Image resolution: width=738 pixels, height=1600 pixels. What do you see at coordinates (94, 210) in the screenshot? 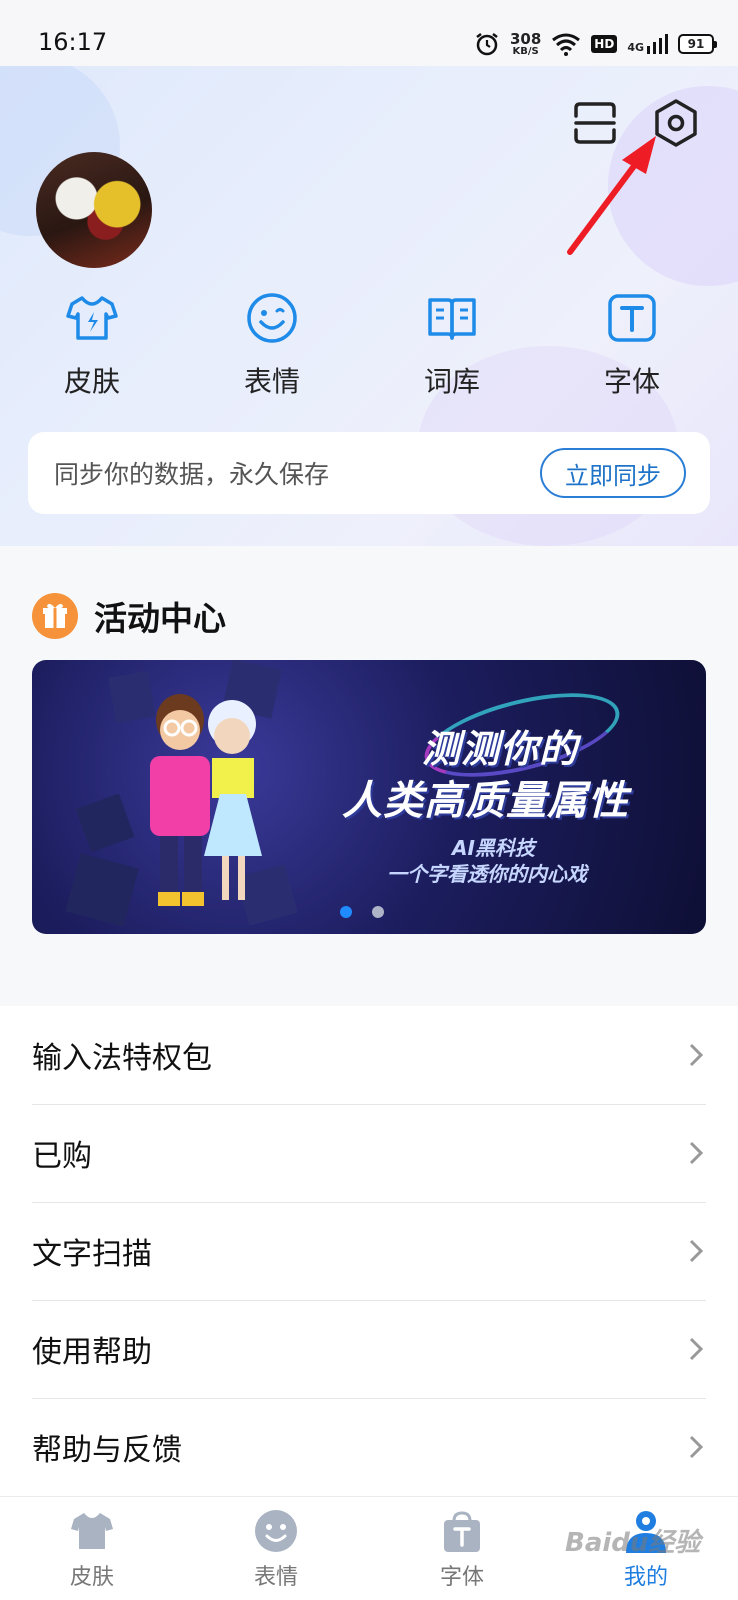
I see `user-avatar` at bounding box center [94, 210].